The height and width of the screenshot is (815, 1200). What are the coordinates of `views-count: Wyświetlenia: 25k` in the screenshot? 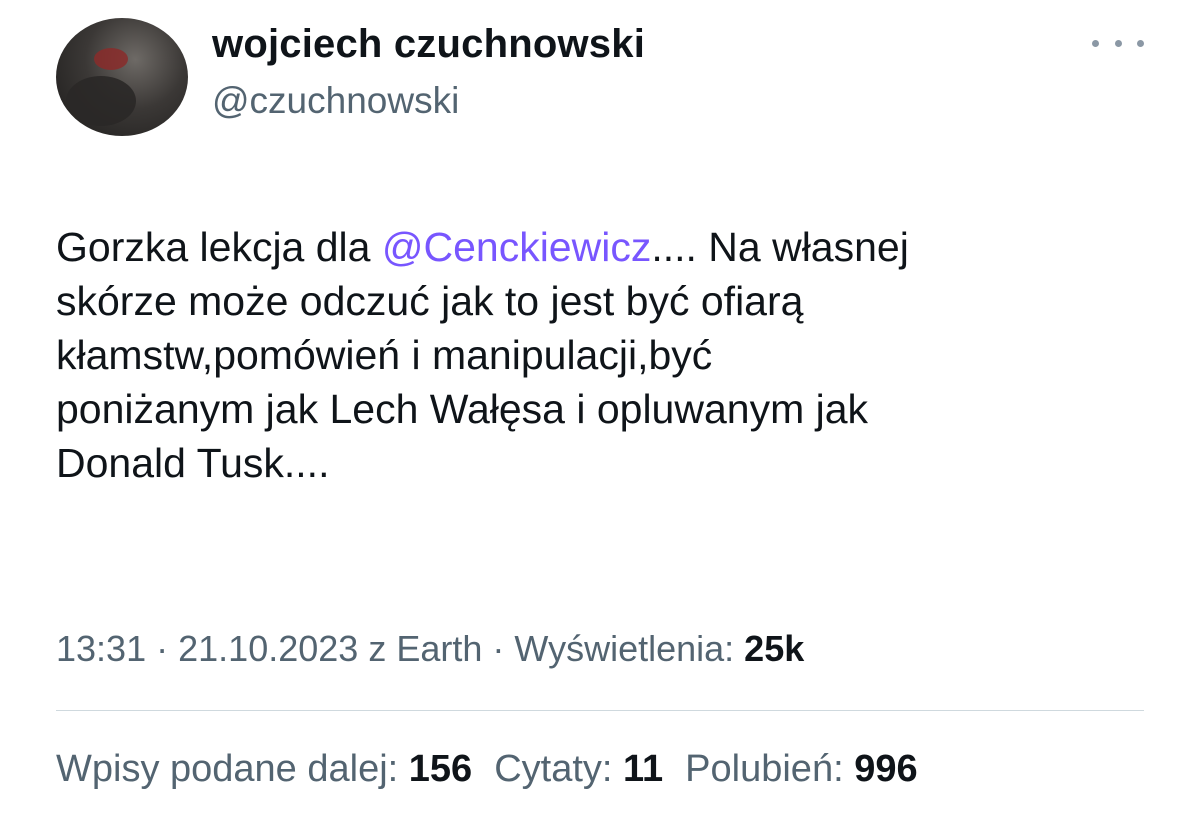 It's located at (659, 648).